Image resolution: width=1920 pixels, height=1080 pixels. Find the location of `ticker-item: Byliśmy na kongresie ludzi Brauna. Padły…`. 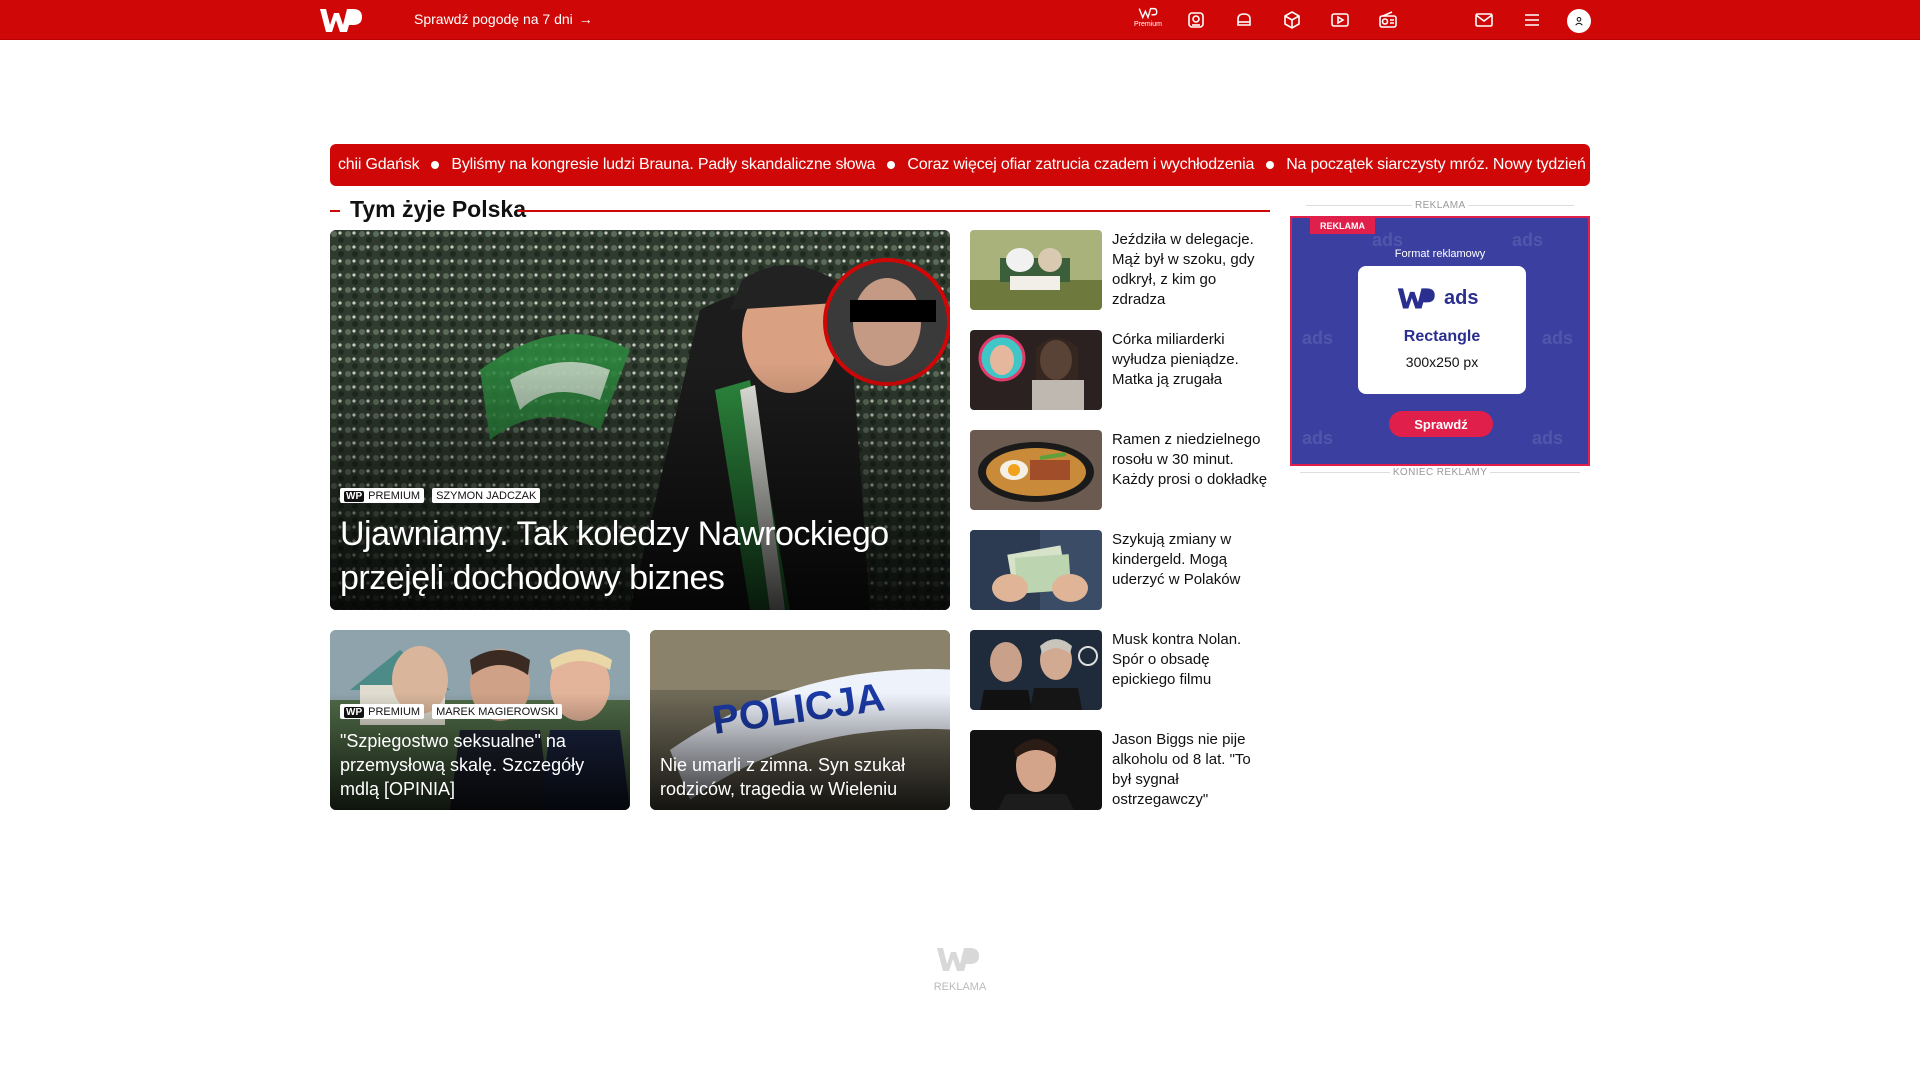

ticker-item: Byliśmy na kongresie ludzi Brauna. Padły… is located at coordinates (679, 165).